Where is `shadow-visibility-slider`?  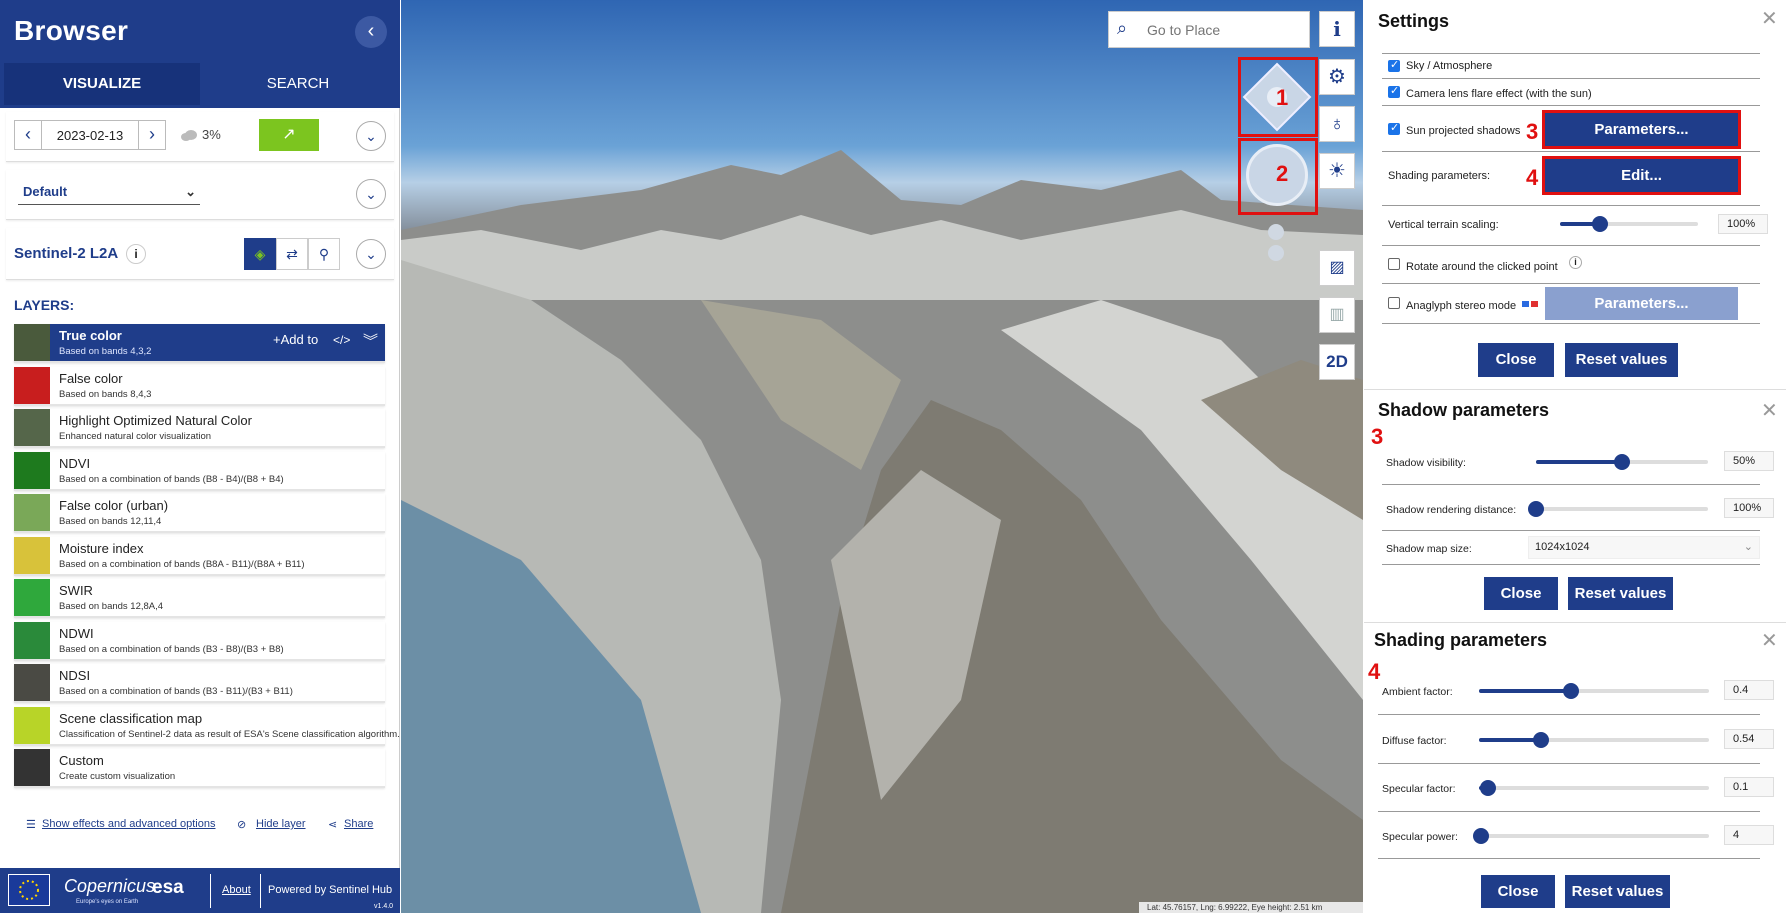
shadow-visibility-slider is located at coordinates (1622, 462).